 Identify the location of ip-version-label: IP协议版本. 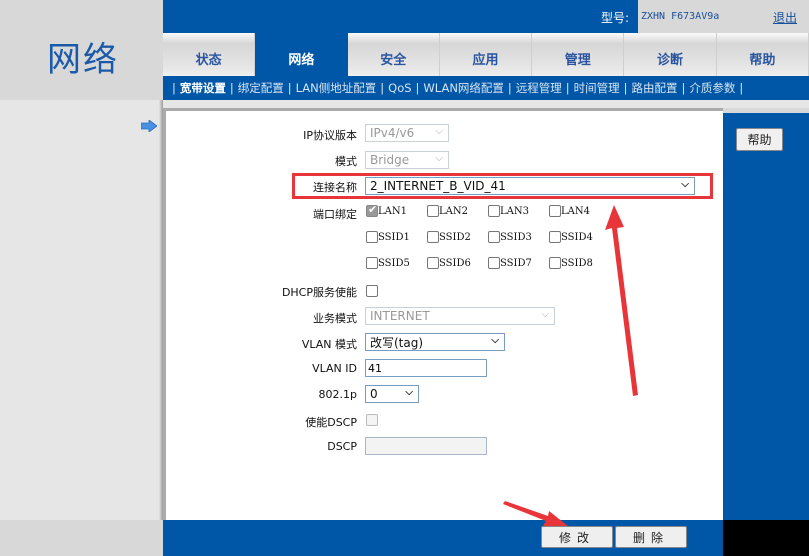
(330, 135).